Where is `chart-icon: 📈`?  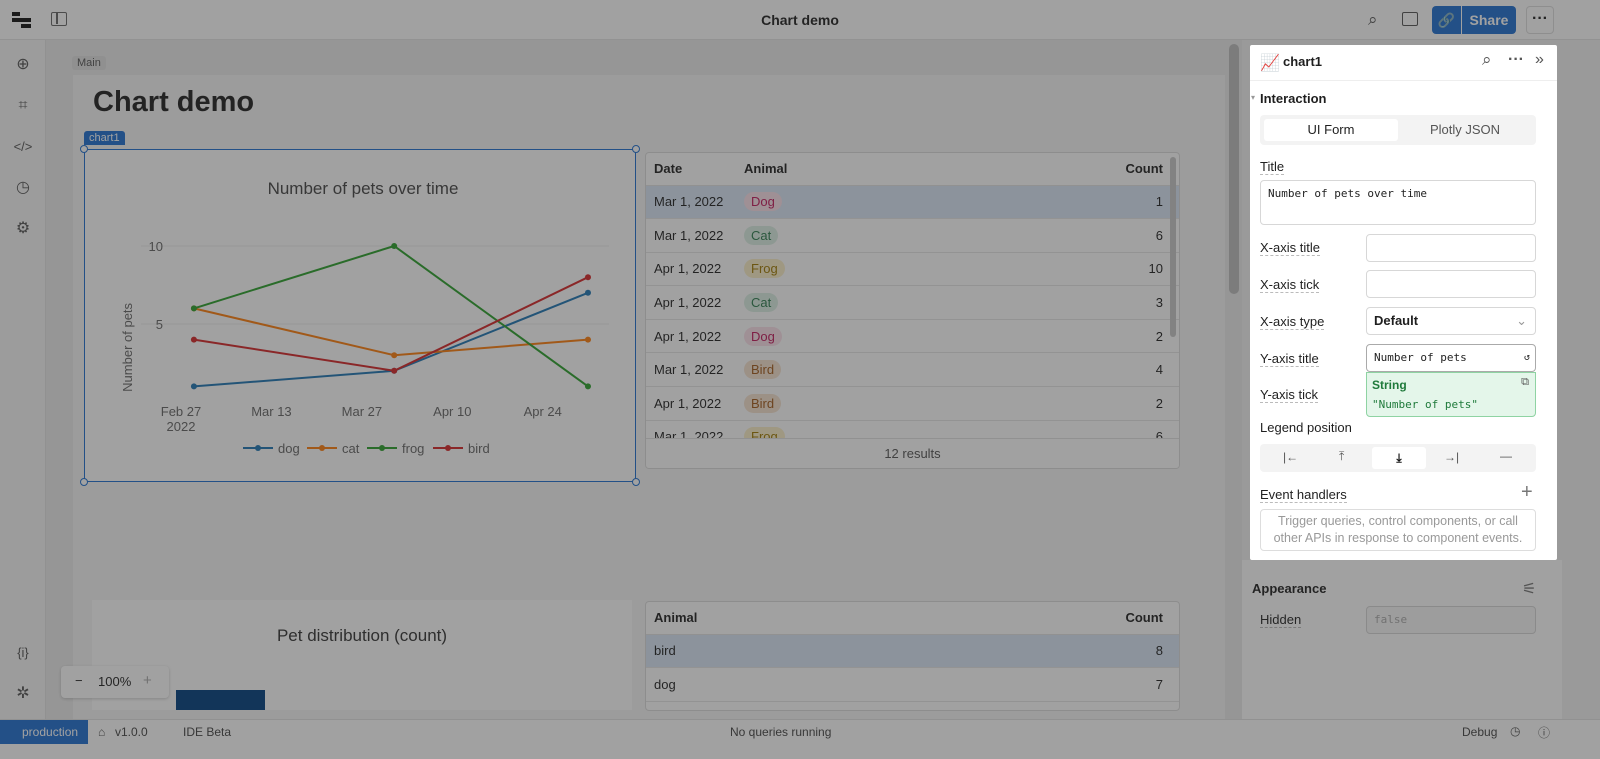 chart-icon: 📈 is located at coordinates (1270, 63).